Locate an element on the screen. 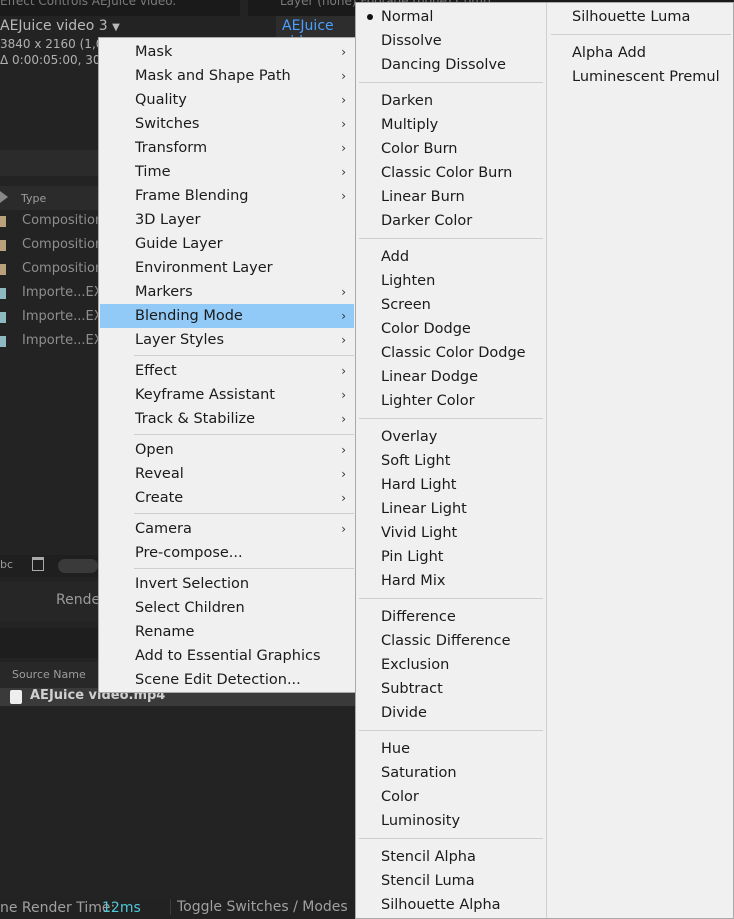 The width and height of the screenshot is (734, 919). blend-mode-difference: Difference is located at coordinates (449, 617).